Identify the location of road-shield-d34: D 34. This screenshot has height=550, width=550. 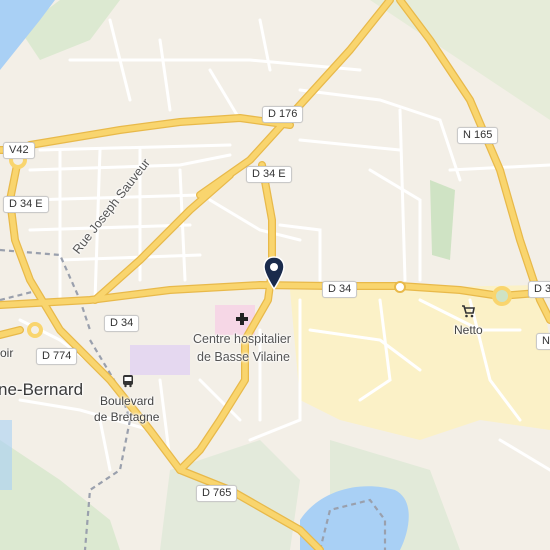
(340, 289).